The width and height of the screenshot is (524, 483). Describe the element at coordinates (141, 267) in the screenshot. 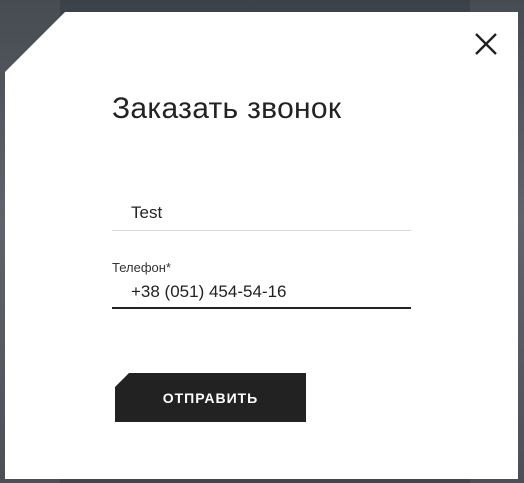

I see `phone-label: Телефон*` at that location.